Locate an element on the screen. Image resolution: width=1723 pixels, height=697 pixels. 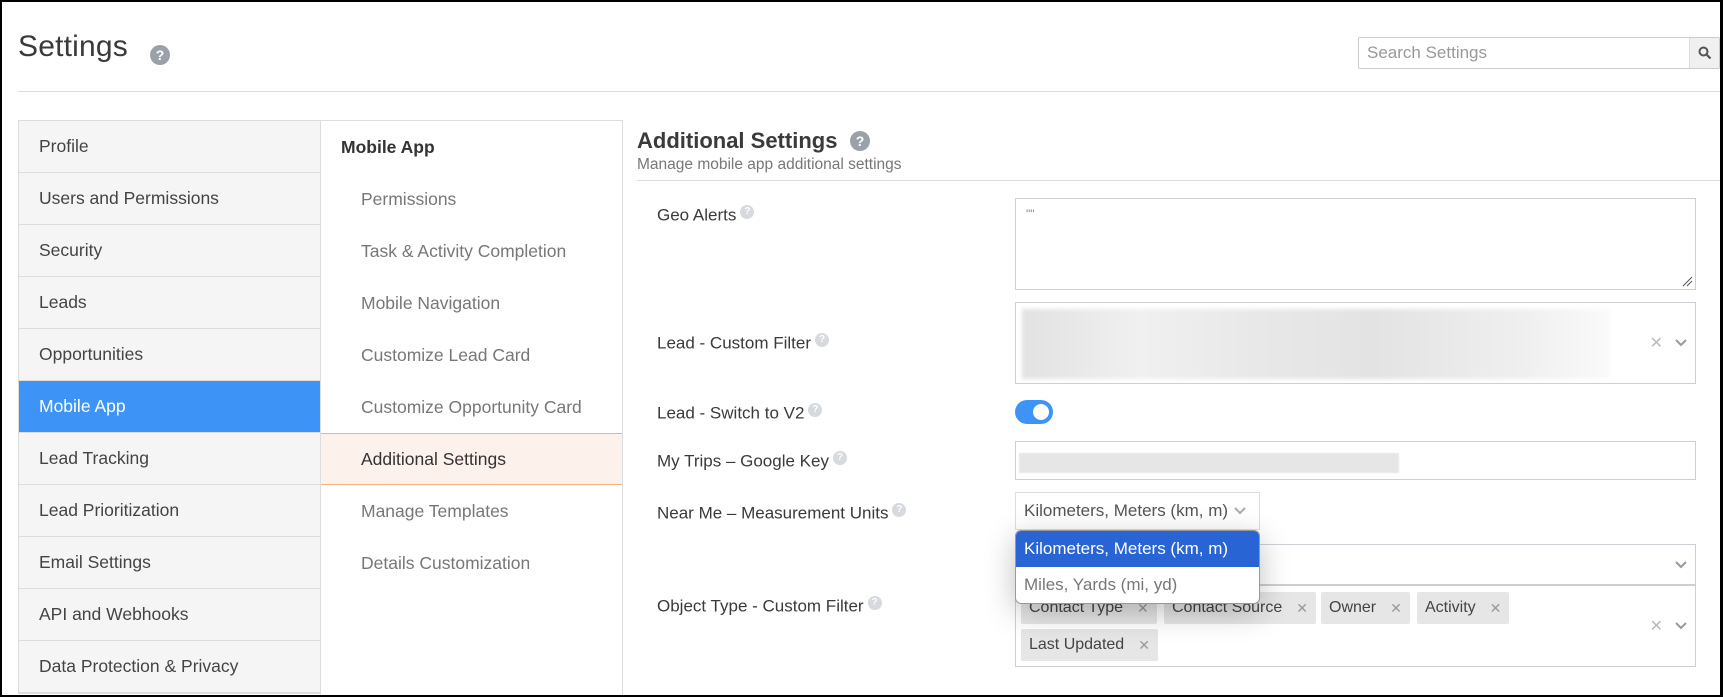
filter-tag: Last Updated ✕ is located at coordinates (1089, 645).